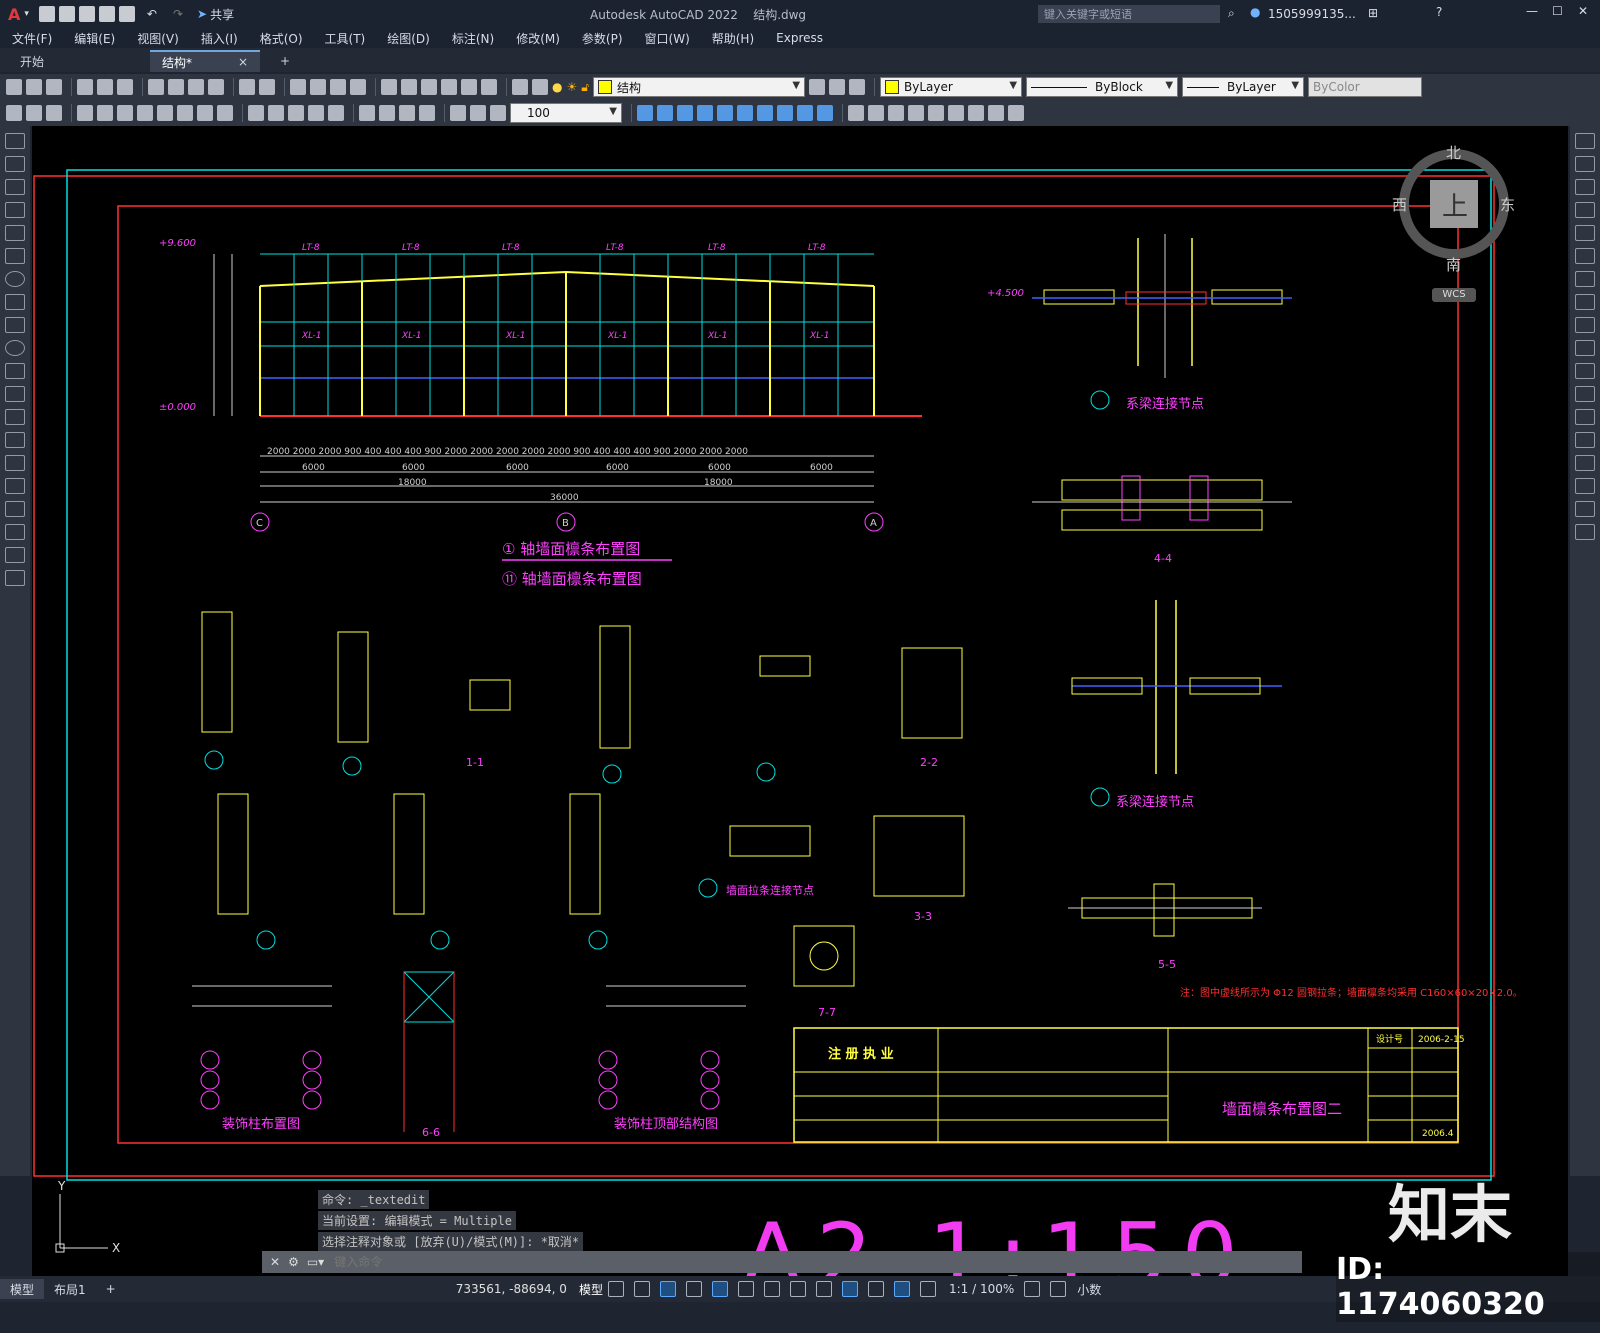  Describe the element at coordinates (1585, 233) in the screenshot. I see `array-icon` at that location.